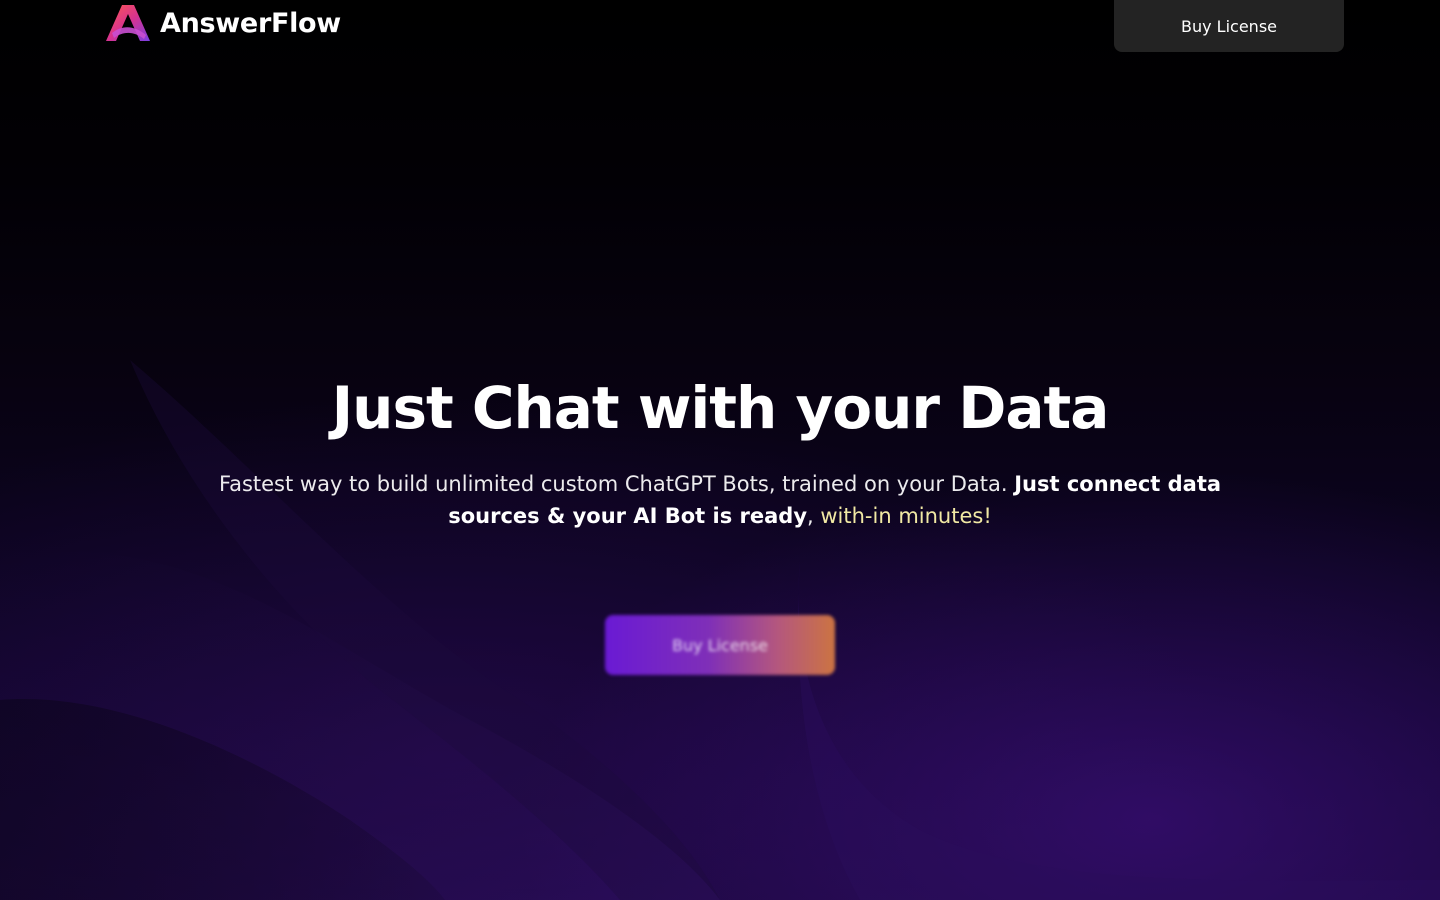 The image size is (1440, 900). I want to click on hero-title: Just Chat with your Data, so click(720, 408).